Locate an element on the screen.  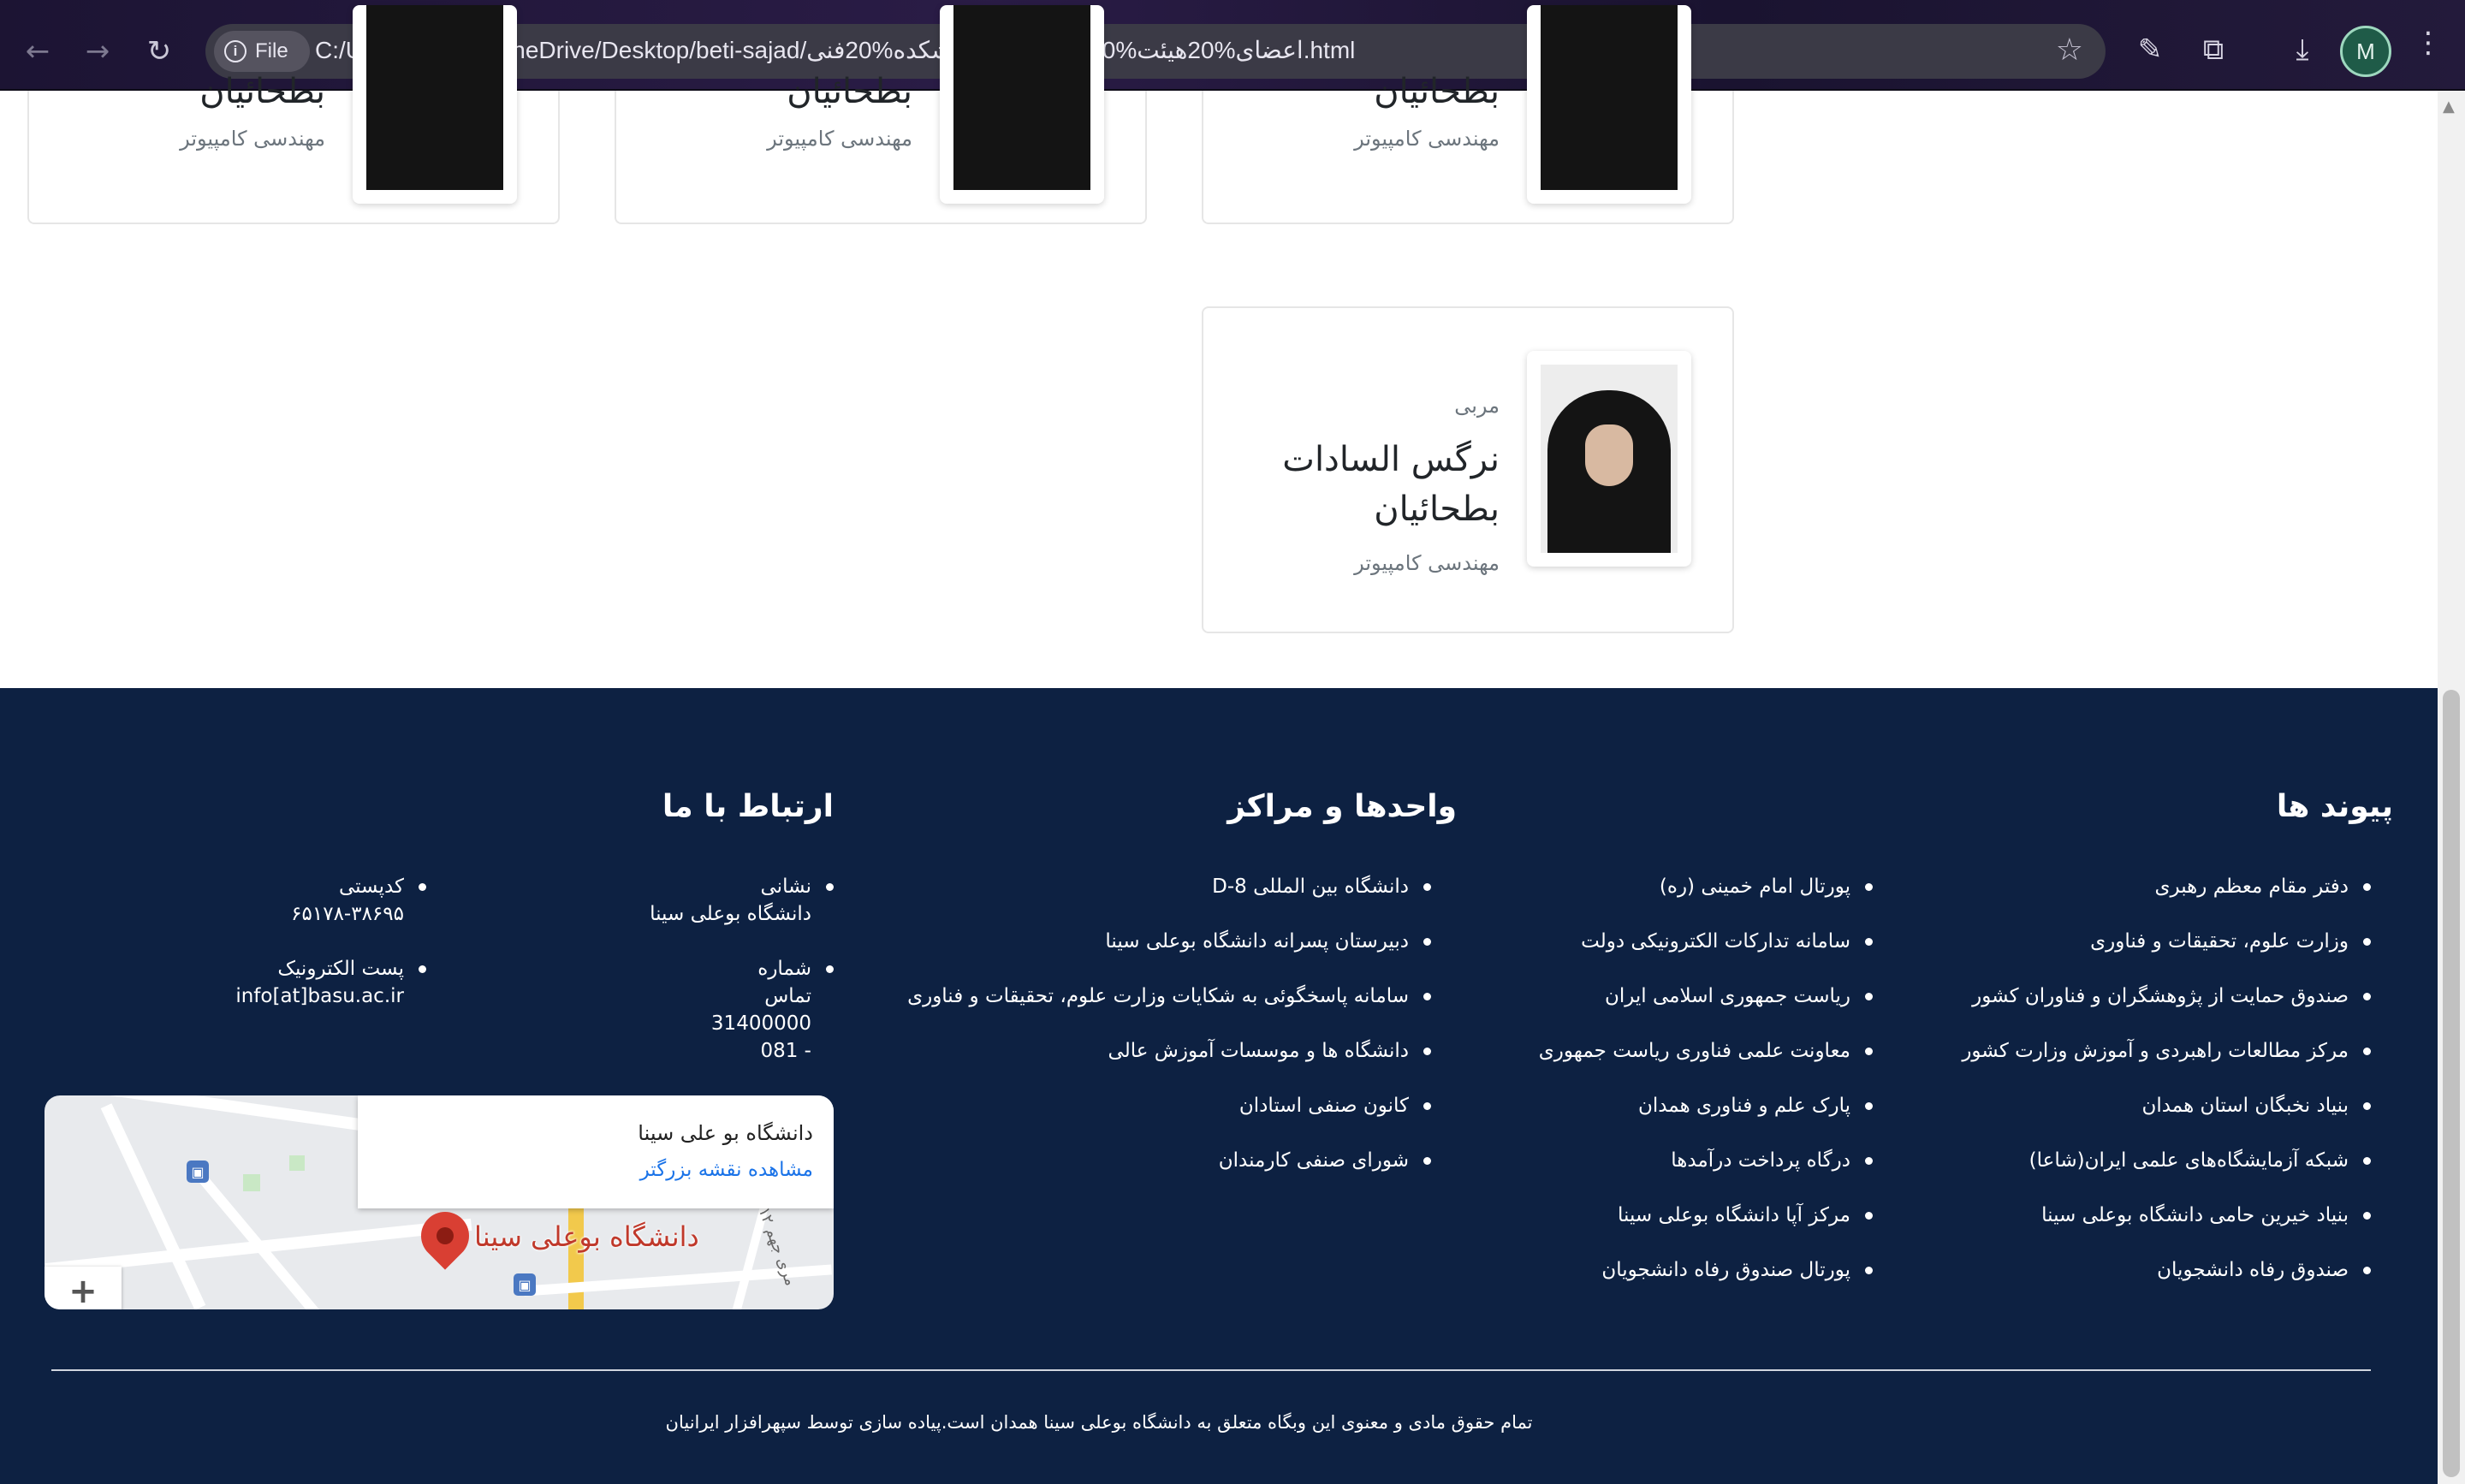
footer-link: سامانه تدارکات الکترونیکی دولت is located at coordinates (1706, 955).